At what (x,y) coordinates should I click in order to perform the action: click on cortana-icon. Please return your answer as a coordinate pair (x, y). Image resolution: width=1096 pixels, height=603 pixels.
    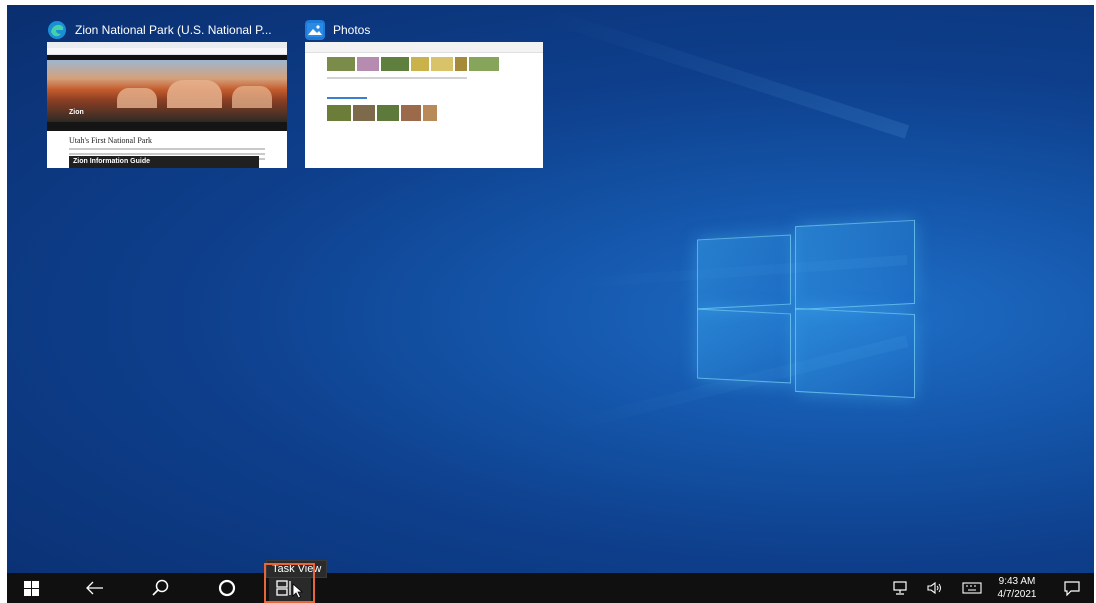
    Looking at the image, I should click on (227, 588).